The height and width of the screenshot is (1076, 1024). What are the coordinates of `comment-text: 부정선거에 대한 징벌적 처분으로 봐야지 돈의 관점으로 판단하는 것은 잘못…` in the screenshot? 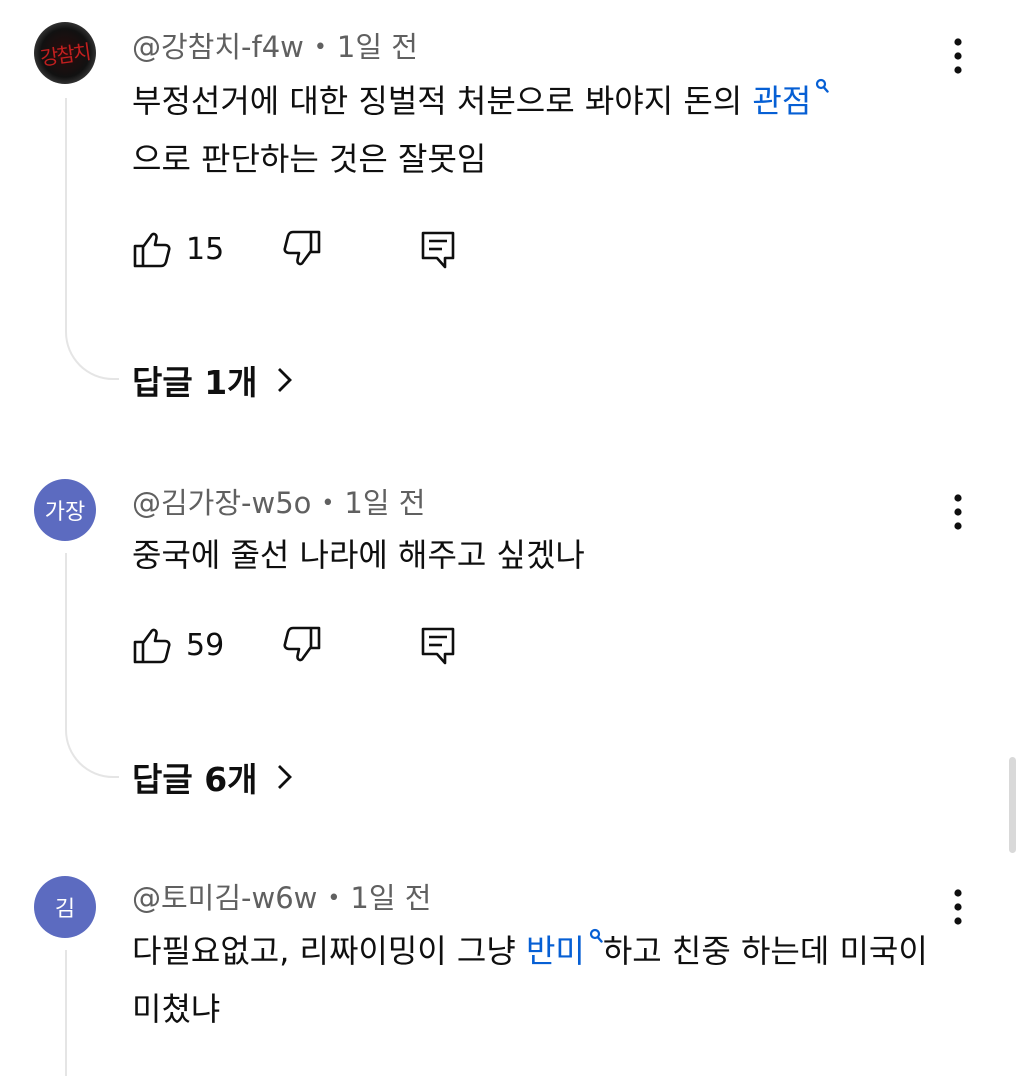 It's located at (532, 130).